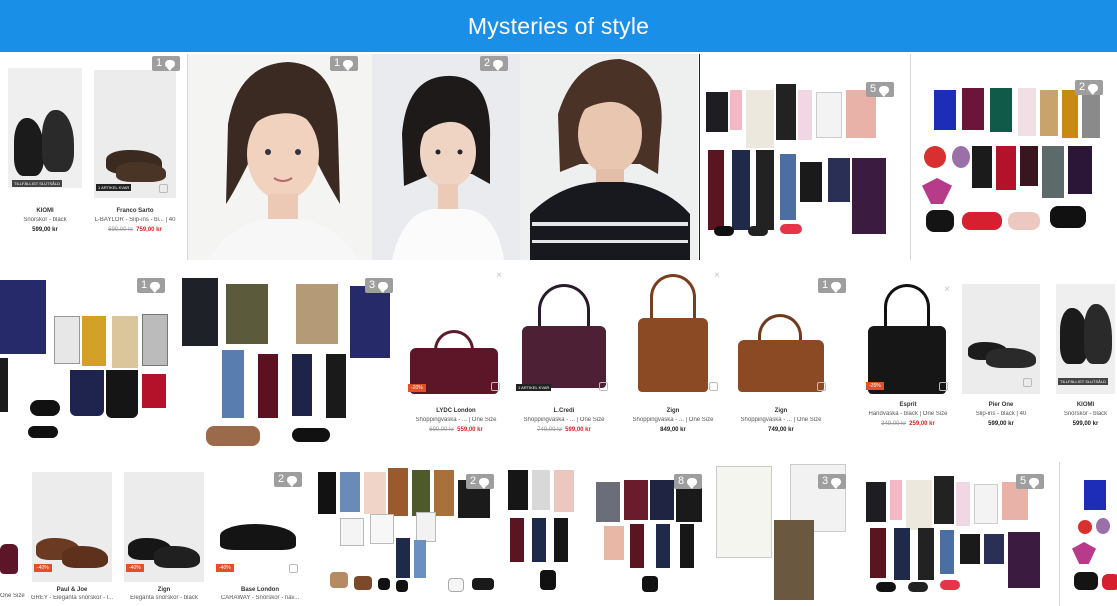 The image size is (1117, 606). I want to click on product-brand: LYDC London, so click(456, 411).